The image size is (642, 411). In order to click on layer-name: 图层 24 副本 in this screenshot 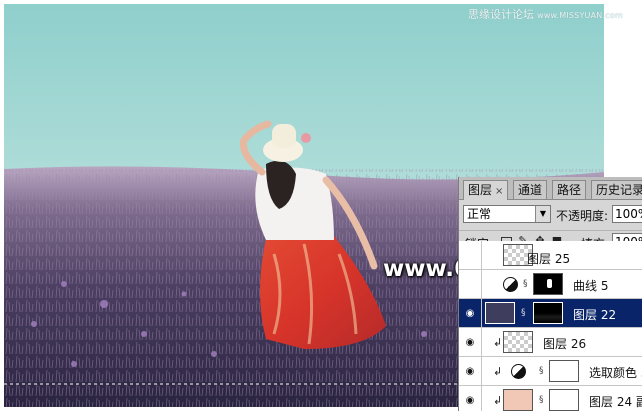, I will do `click(615, 402)`.